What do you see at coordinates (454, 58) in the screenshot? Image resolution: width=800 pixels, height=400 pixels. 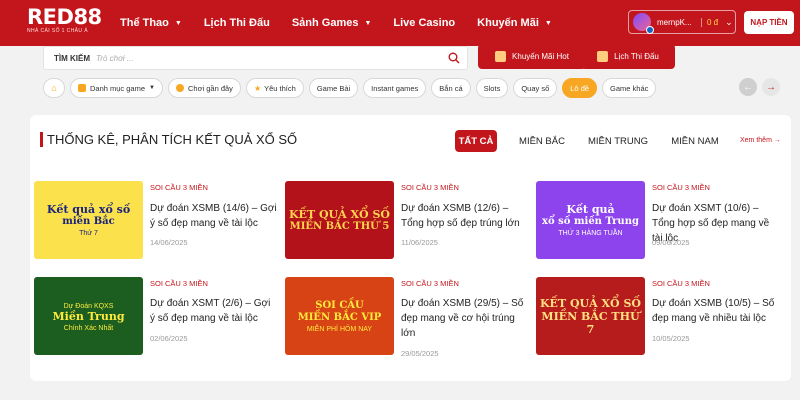 I see `search-icon` at bounding box center [454, 58].